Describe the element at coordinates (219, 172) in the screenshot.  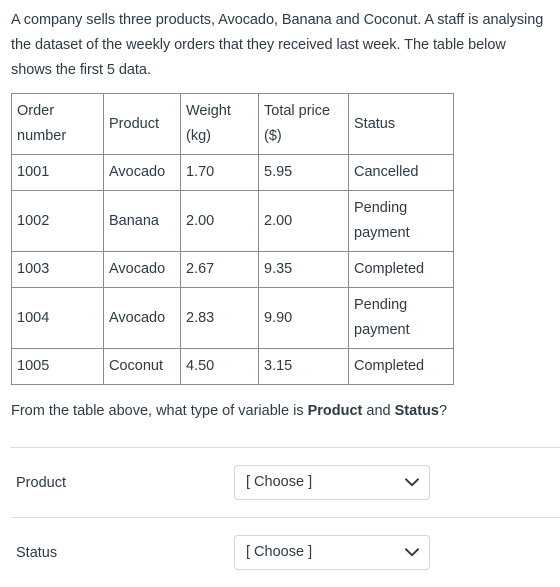
I see `cell-weight: 1.70` at that location.